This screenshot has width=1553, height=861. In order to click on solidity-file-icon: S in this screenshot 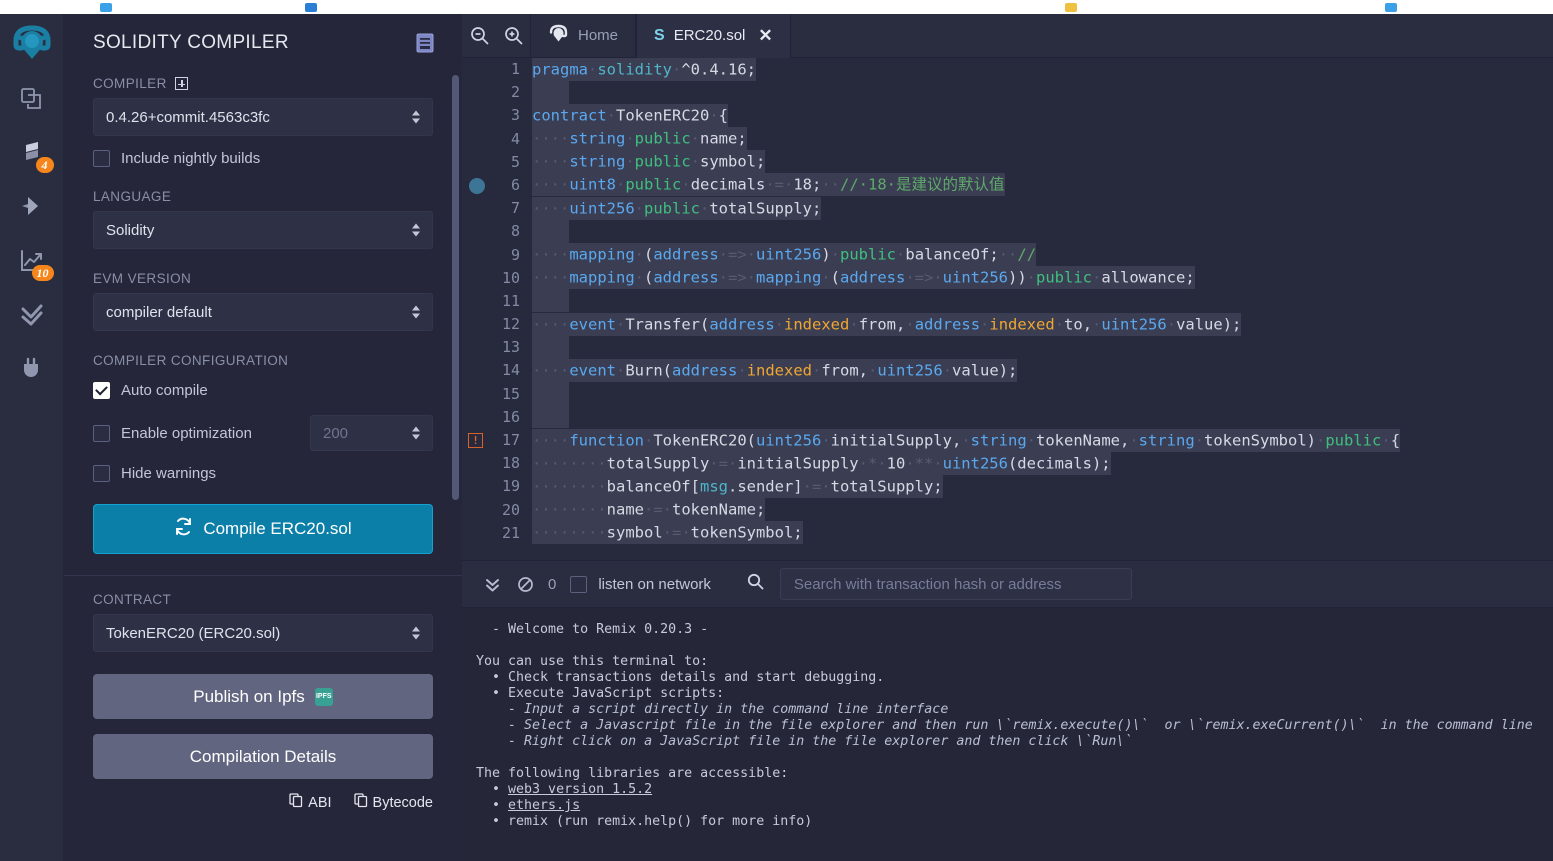, I will do `click(659, 35)`.